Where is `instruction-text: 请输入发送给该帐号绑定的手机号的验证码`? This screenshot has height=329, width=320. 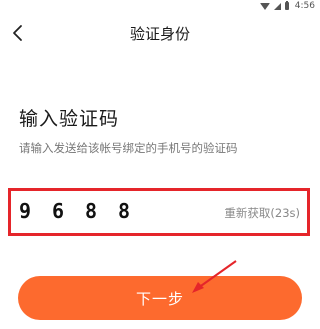
instruction-text: 请输入发送给该帐号绑定的手机号的验证码 is located at coordinates (128, 148).